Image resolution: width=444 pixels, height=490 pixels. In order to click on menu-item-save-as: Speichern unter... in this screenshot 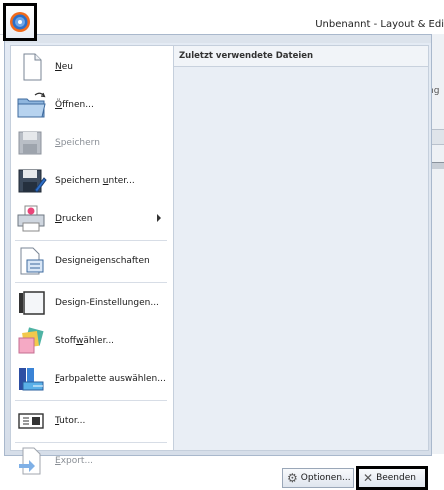, I will do `click(92, 181)`.